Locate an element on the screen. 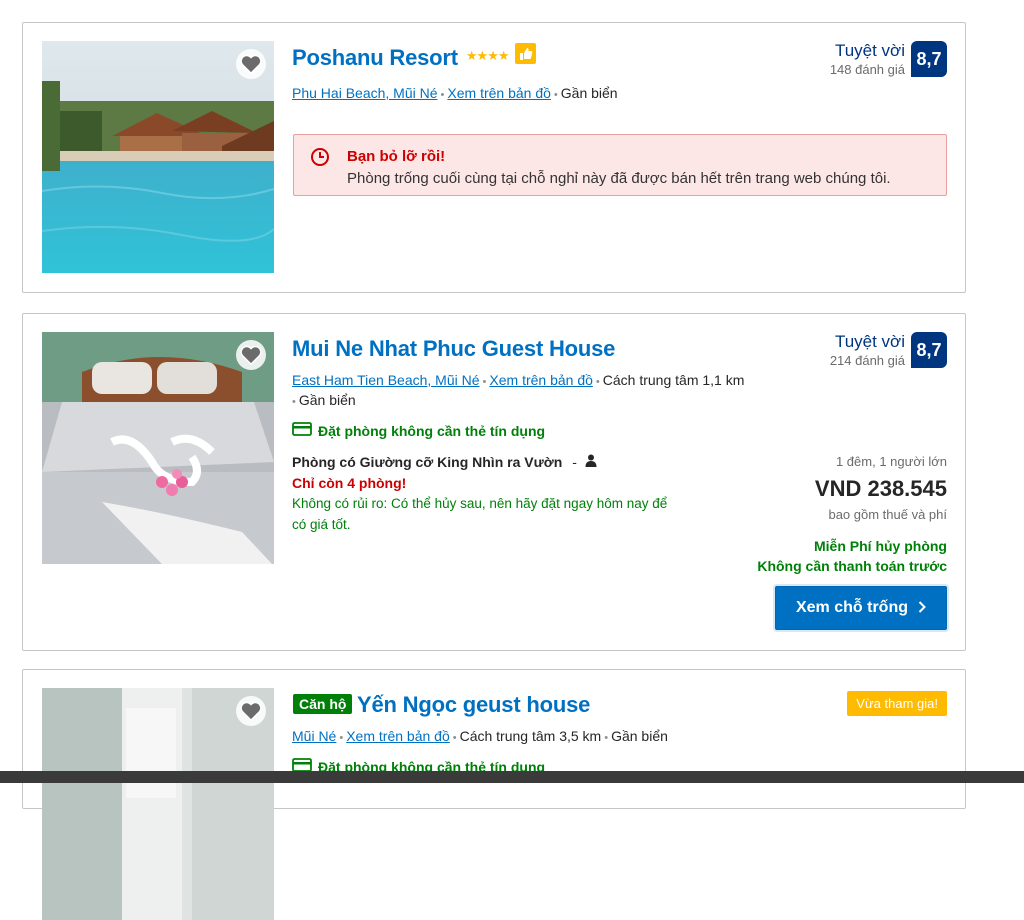  location-line-2: • Gần biển is located at coordinates (324, 400).